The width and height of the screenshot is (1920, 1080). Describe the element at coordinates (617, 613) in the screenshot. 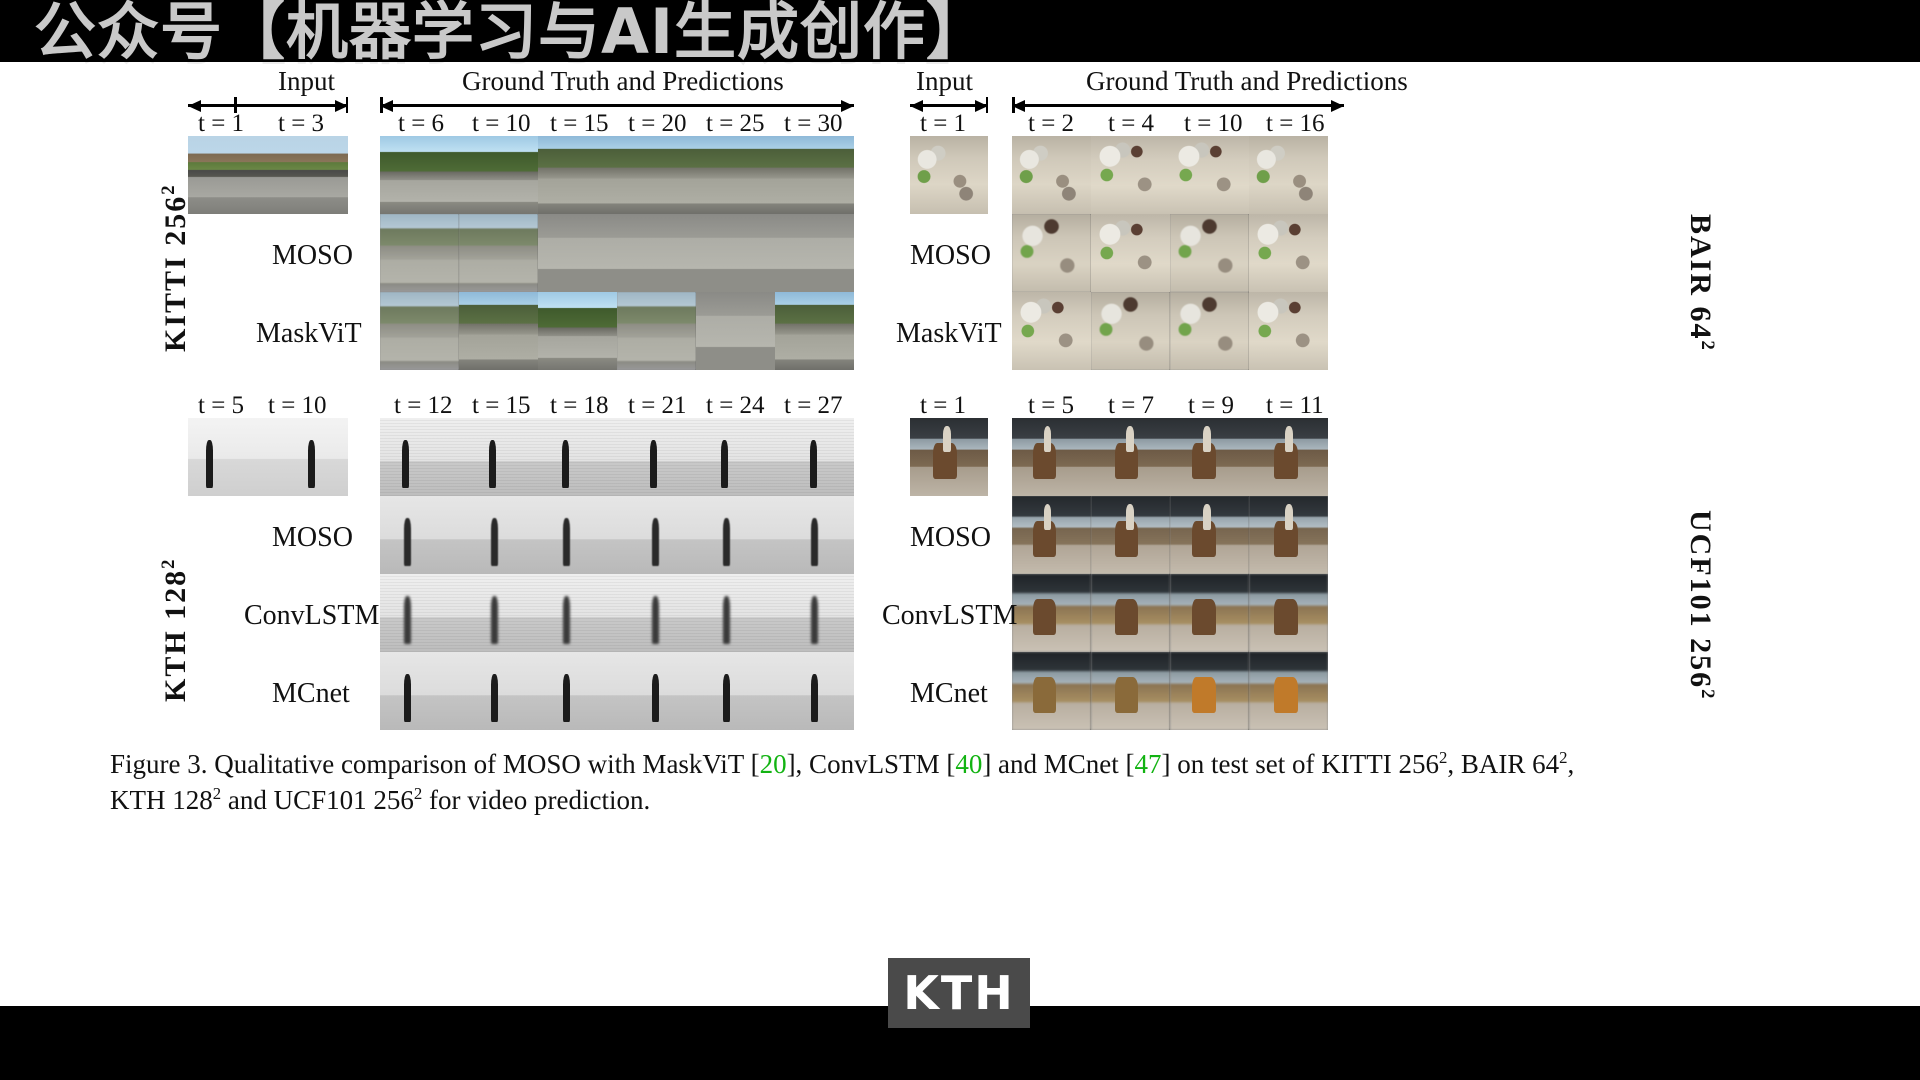

I see `kth-convlstm-row` at that location.